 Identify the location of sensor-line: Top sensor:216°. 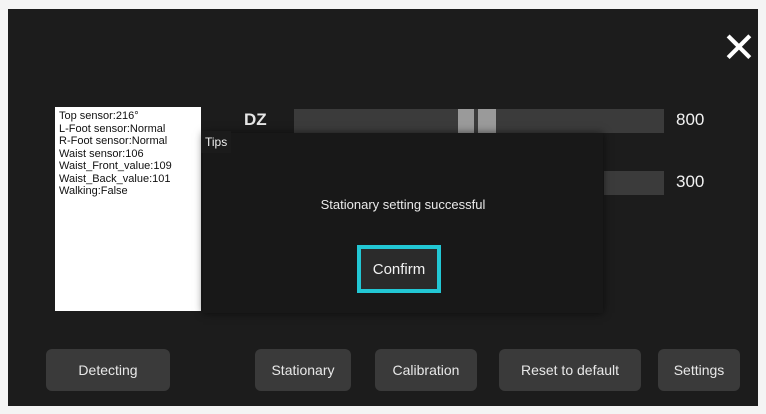
(99, 116).